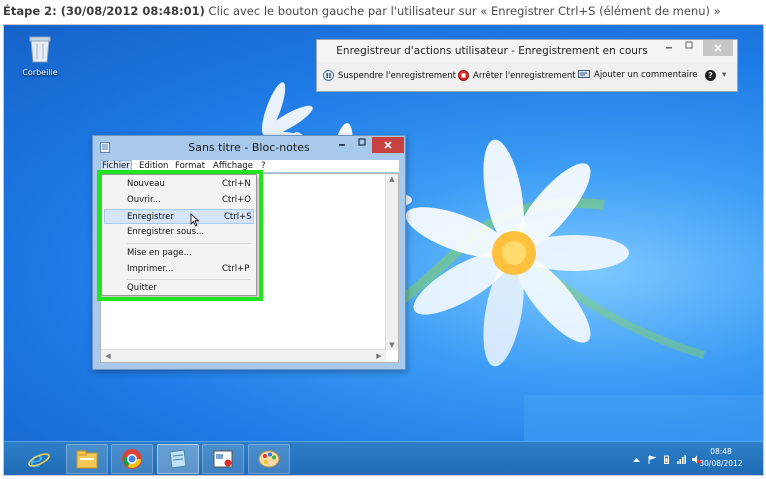  I want to click on comment-icon, so click(584, 74).